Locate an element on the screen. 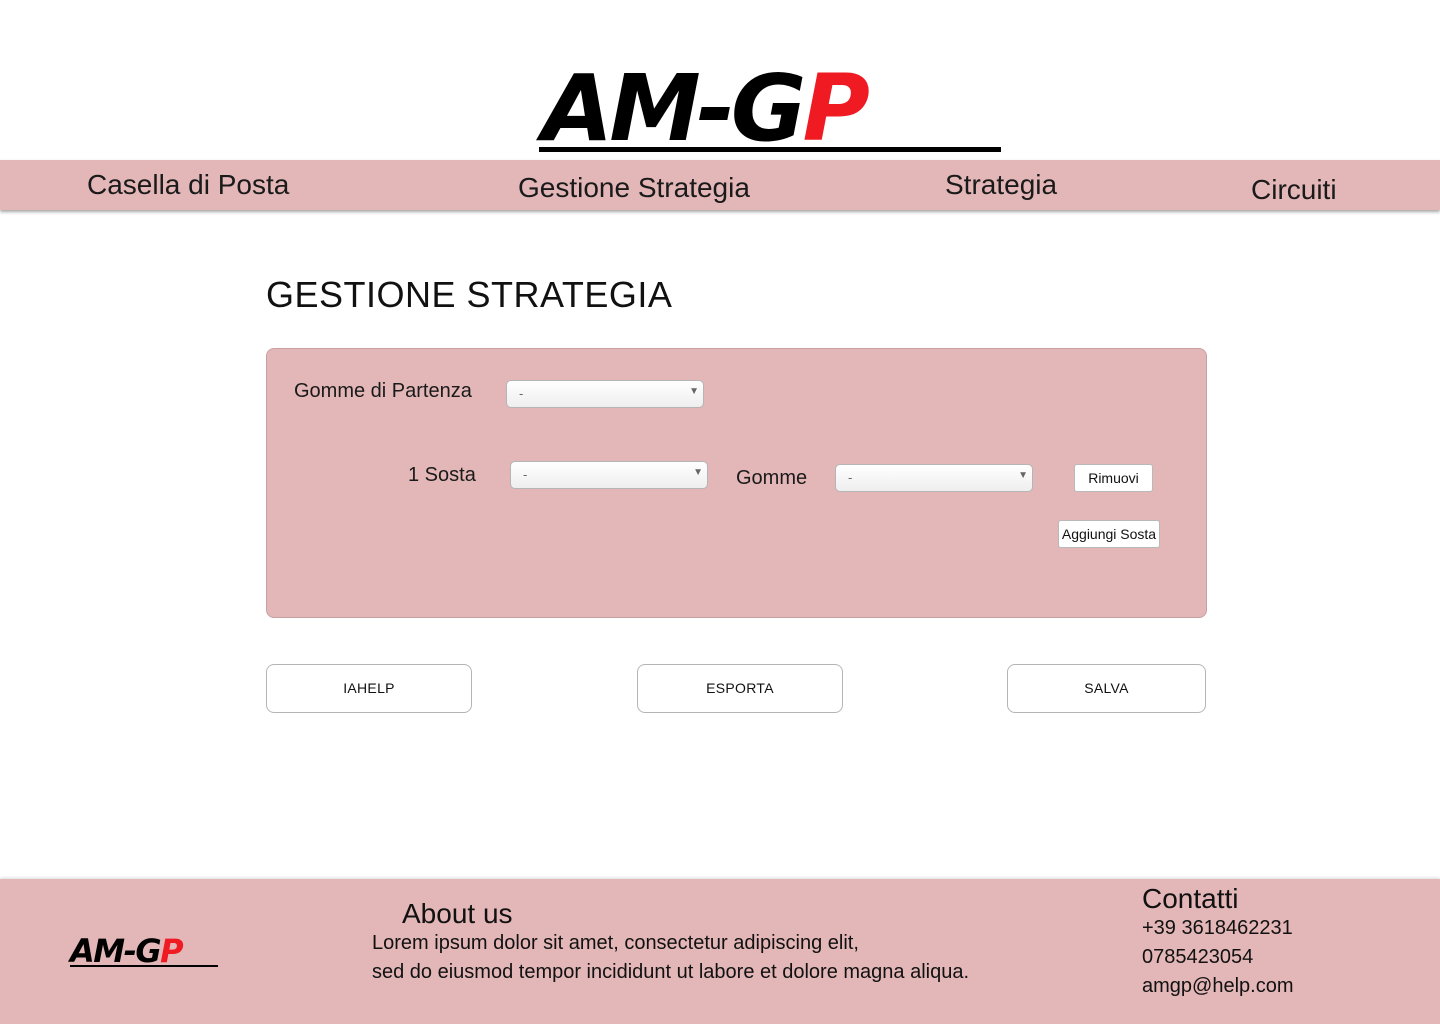 The image size is (1440, 1024). contact-phone-2: 0785423054 is located at coordinates (1198, 957).